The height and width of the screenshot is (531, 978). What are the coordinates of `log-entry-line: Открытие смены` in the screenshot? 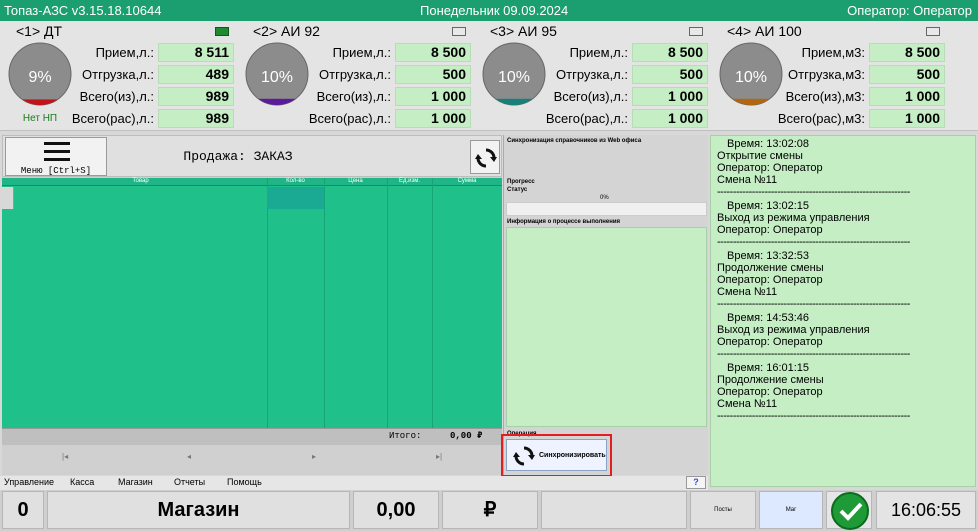 It's located at (760, 156).